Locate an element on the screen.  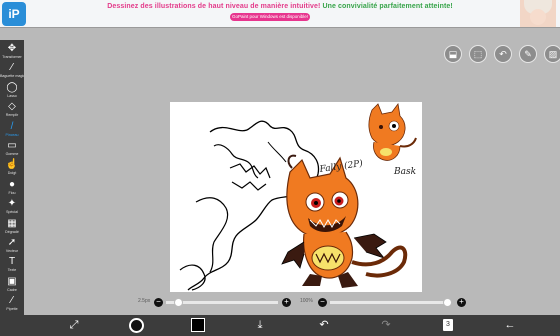
tool-label: Pinceau is located at coordinates (12, 134).